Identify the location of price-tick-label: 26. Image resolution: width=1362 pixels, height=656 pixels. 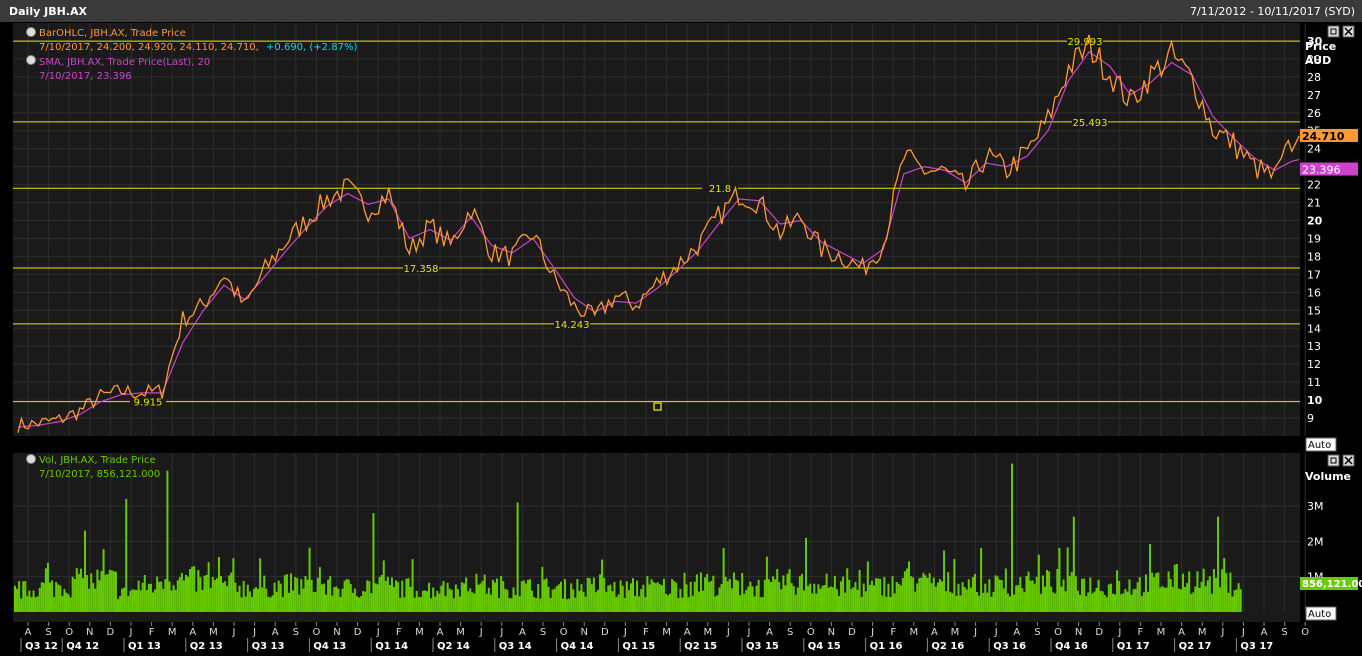
(1314, 113).